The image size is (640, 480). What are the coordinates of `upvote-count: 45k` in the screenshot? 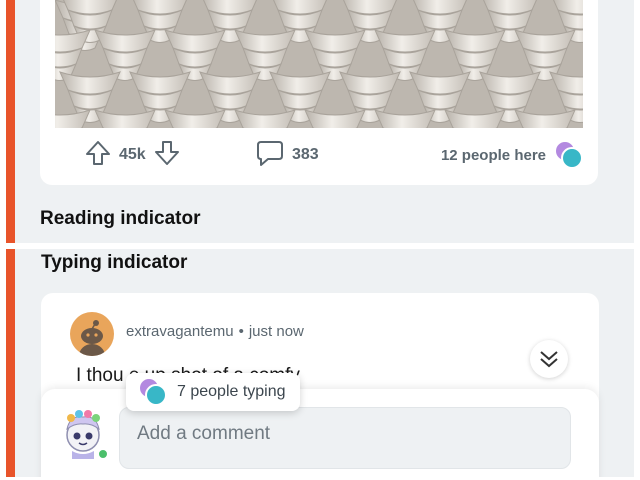 It's located at (132, 154).